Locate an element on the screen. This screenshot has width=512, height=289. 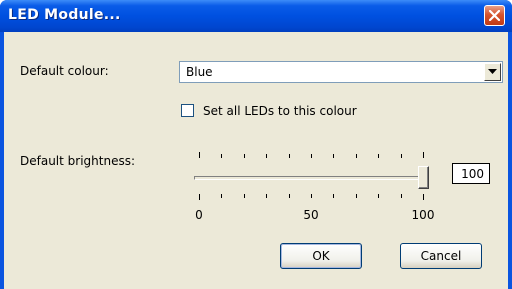
chevron-down-icon is located at coordinates (492, 71).